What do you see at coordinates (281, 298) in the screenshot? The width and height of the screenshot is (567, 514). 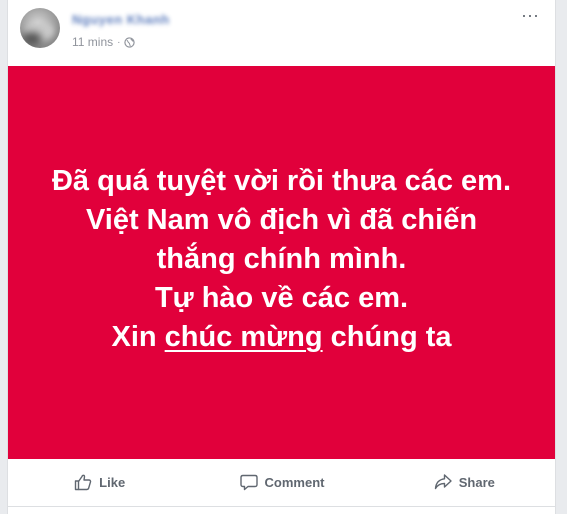 I see `banner-line: Tự hào về các em.` at bounding box center [281, 298].